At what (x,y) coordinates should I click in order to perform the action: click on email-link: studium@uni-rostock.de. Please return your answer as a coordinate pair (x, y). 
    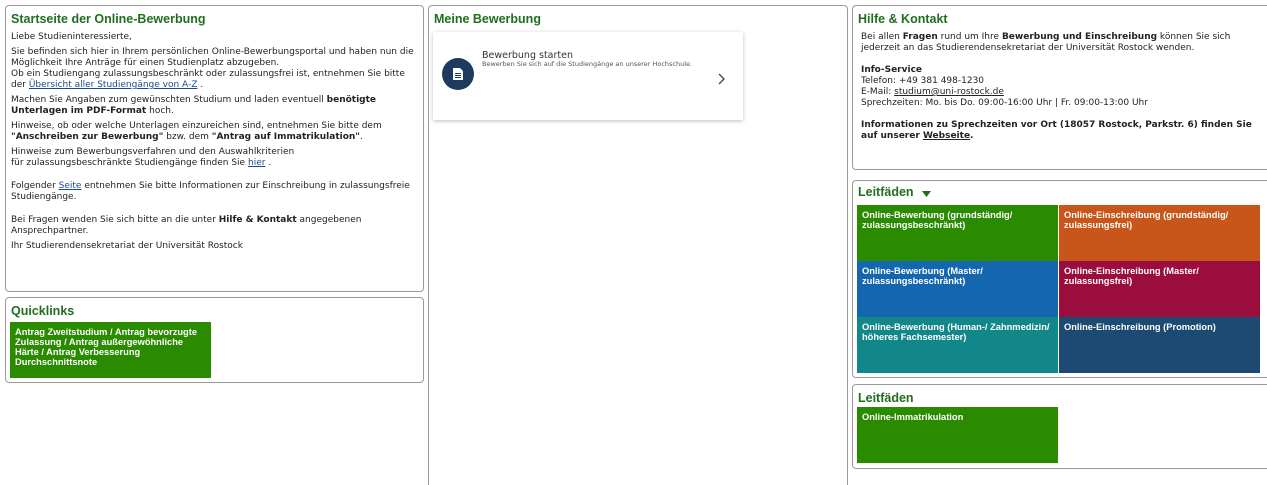
    Looking at the image, I should click on (949, 92).